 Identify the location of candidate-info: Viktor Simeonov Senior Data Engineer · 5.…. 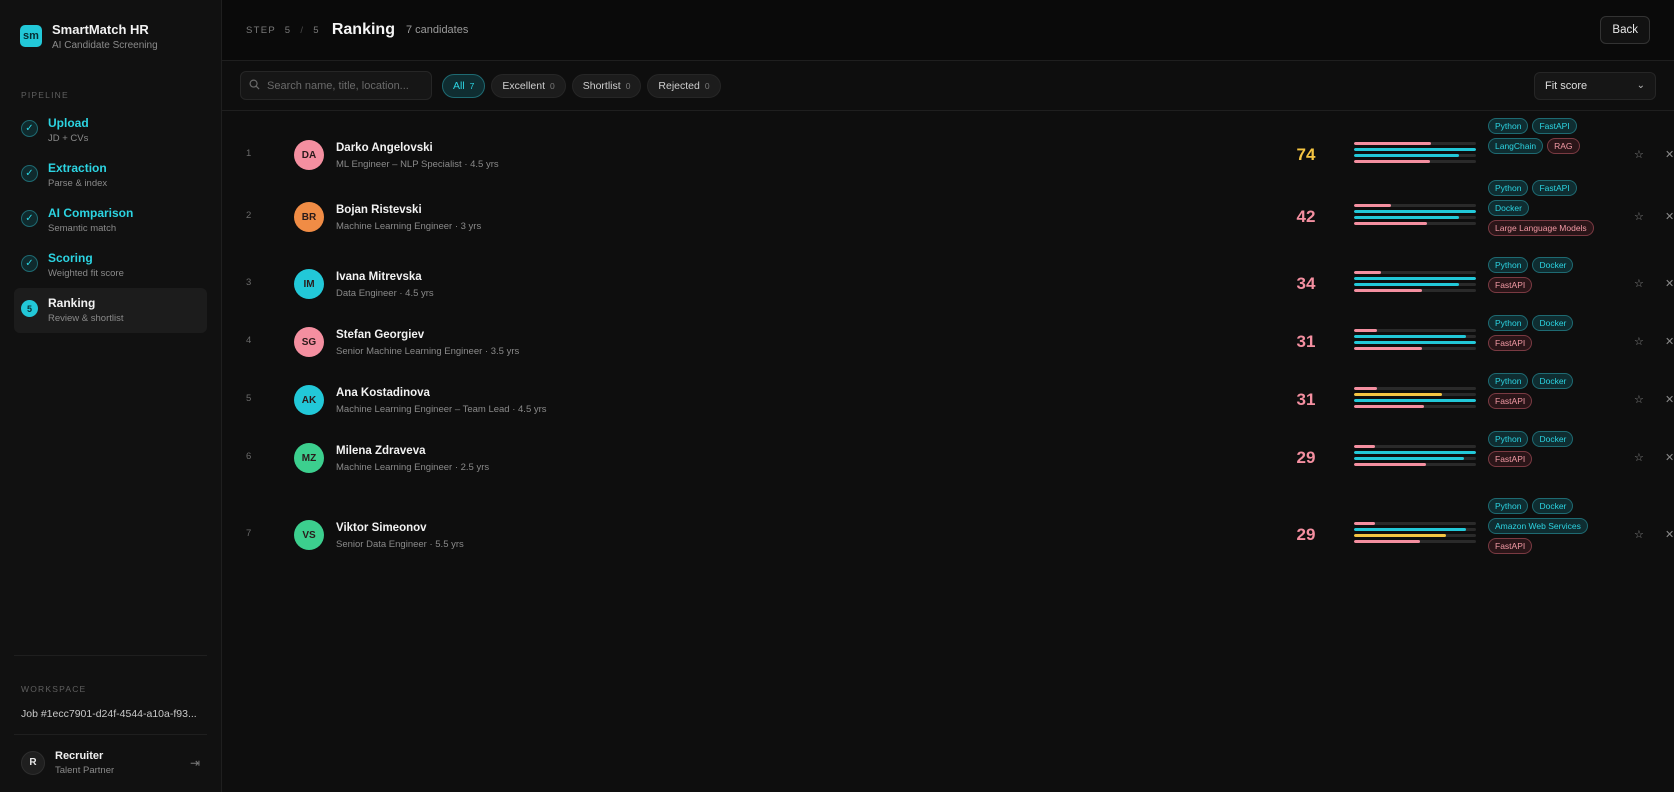
(400, 536).